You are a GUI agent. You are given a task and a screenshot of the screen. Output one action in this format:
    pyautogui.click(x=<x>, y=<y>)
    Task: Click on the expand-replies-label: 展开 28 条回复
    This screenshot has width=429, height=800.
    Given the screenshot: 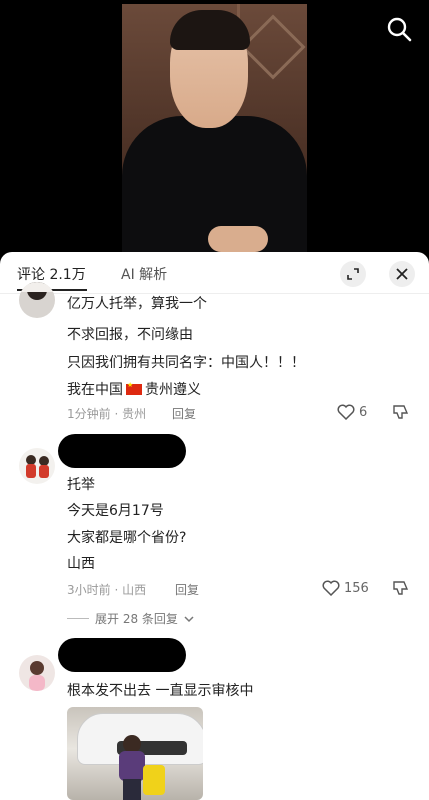 What is the action you would take?
    pyautogui.click(x=136, y=619)
    